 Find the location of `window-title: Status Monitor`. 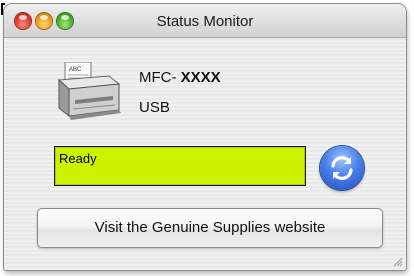

window-title: Status Monitor is located at coordinates (205, 21).